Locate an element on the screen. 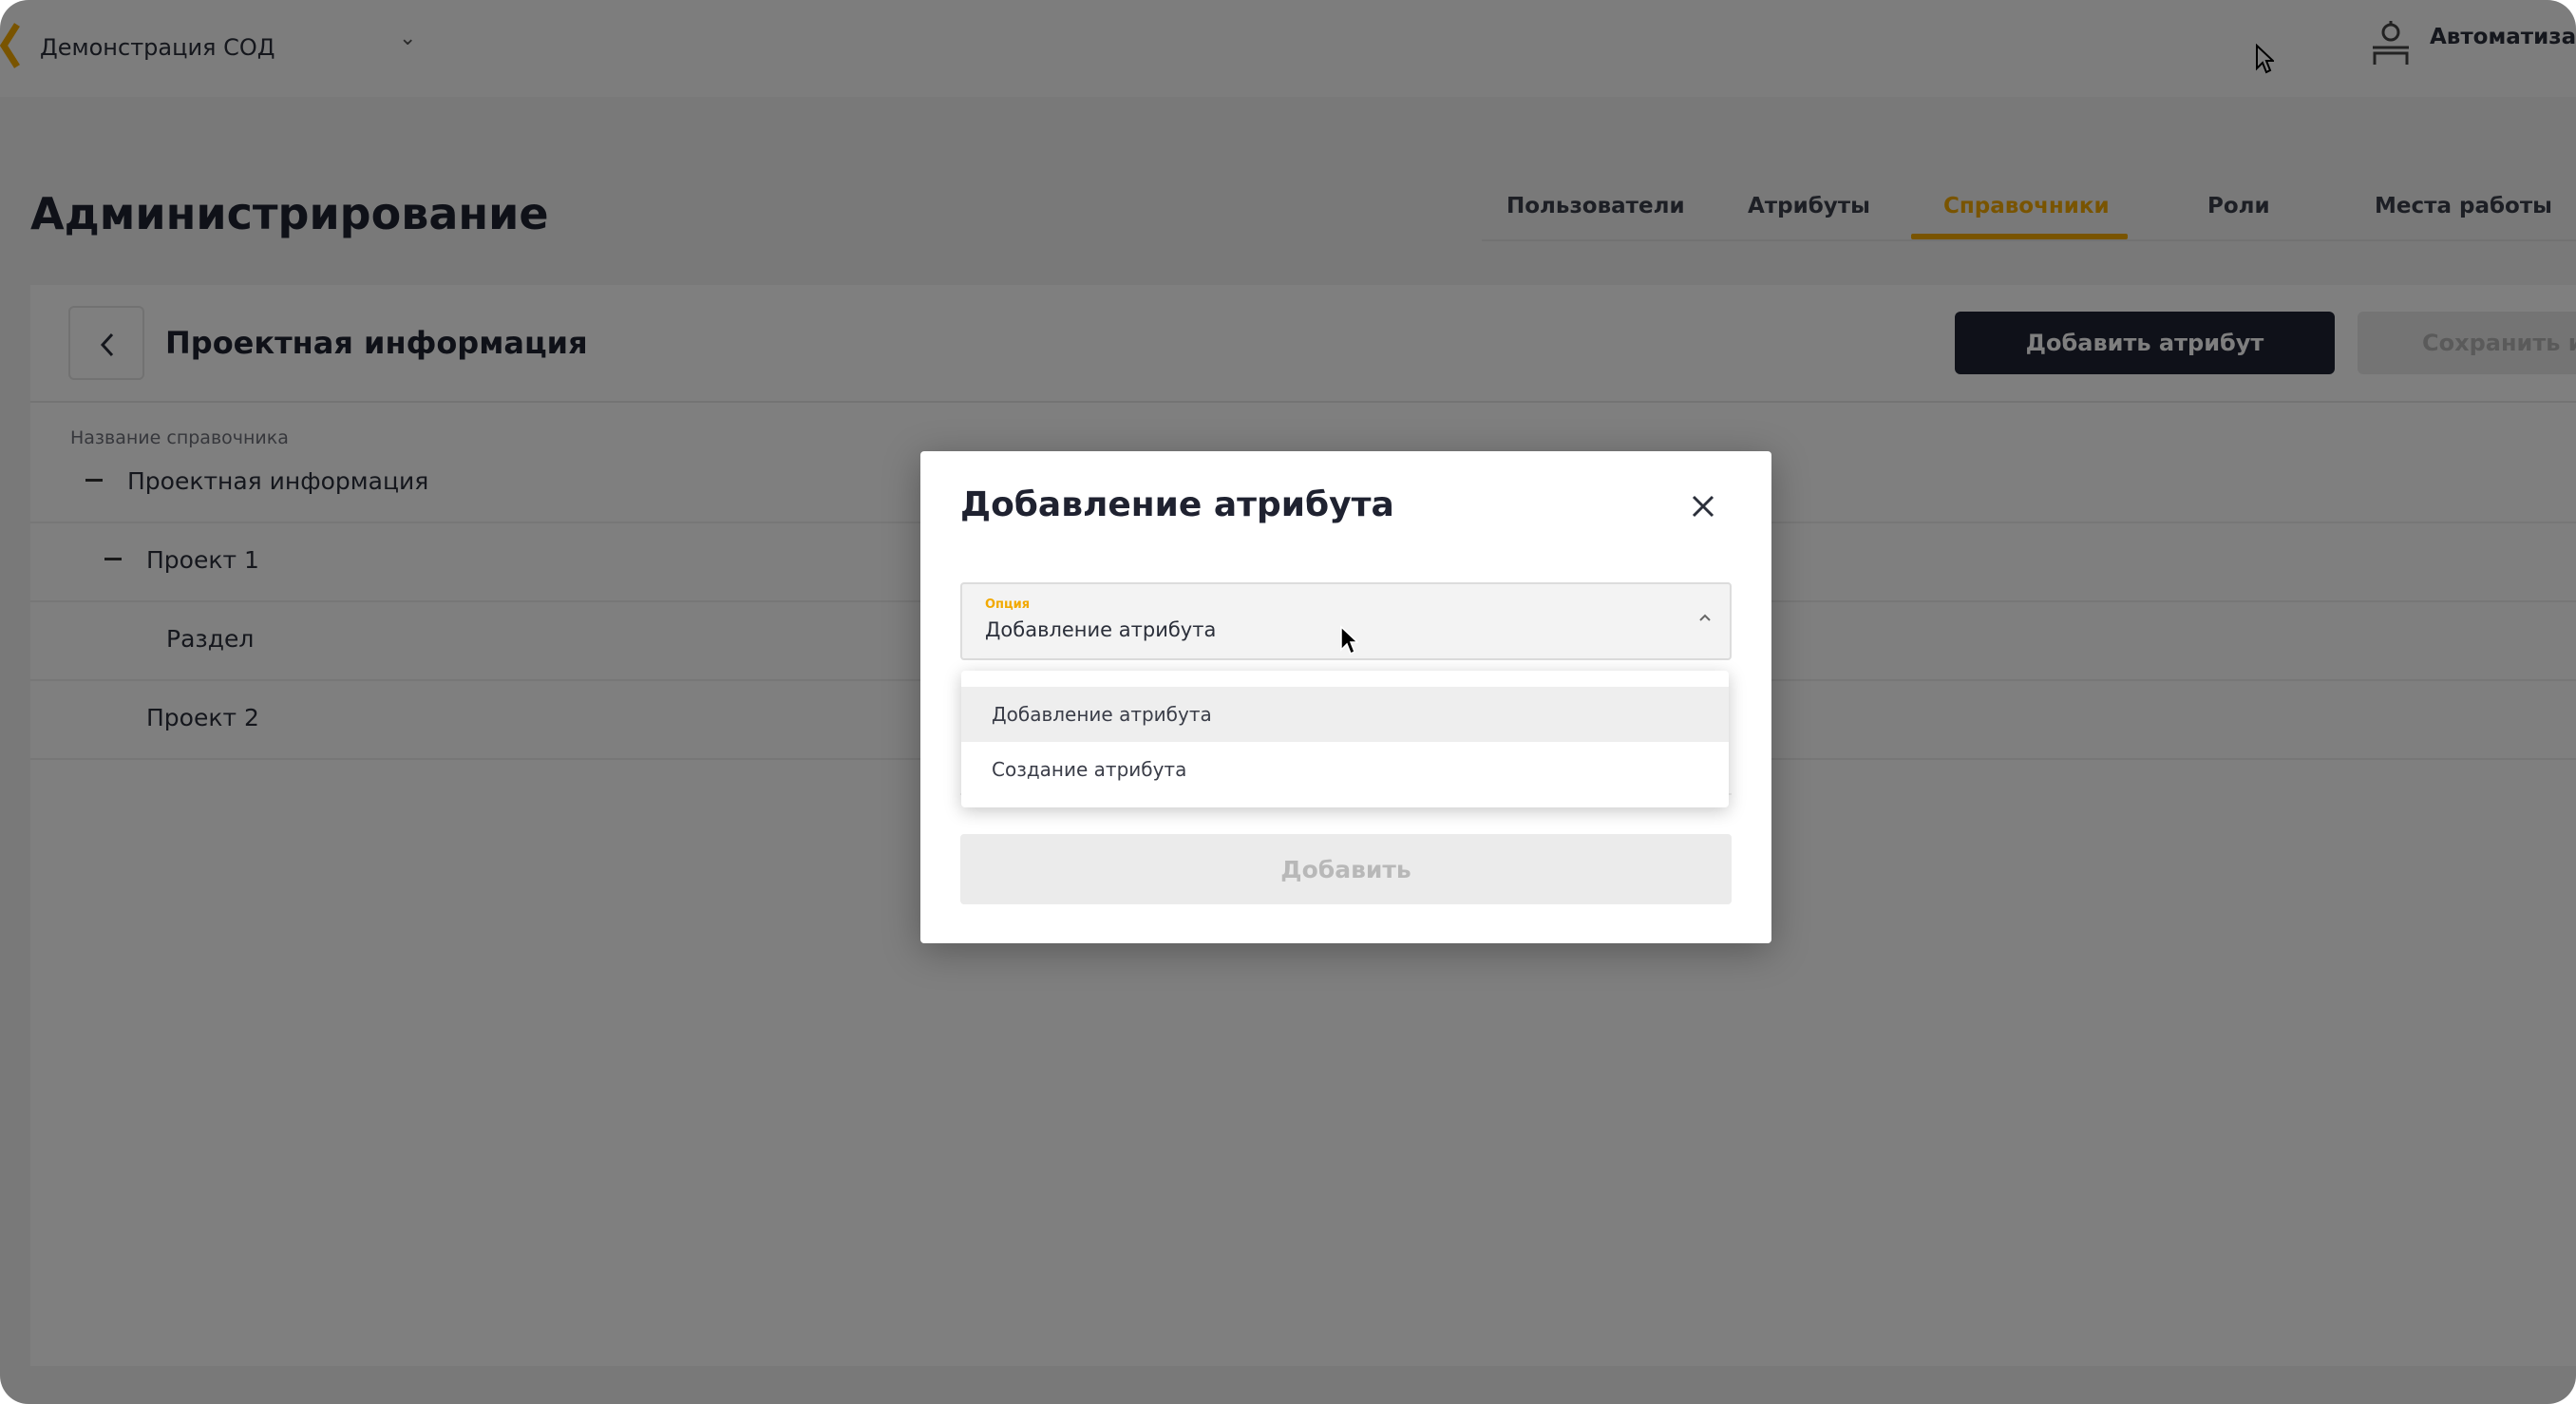  dropdown-option: Добавление атрибута is located at coordinates (1345, 714).